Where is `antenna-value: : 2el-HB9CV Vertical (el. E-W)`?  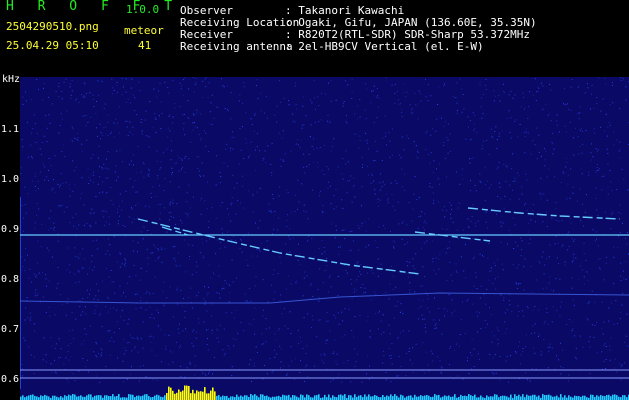 antenna-value: : 2el-HB9CV Vertical (el. E-W) is located at coordinates (384, 46).